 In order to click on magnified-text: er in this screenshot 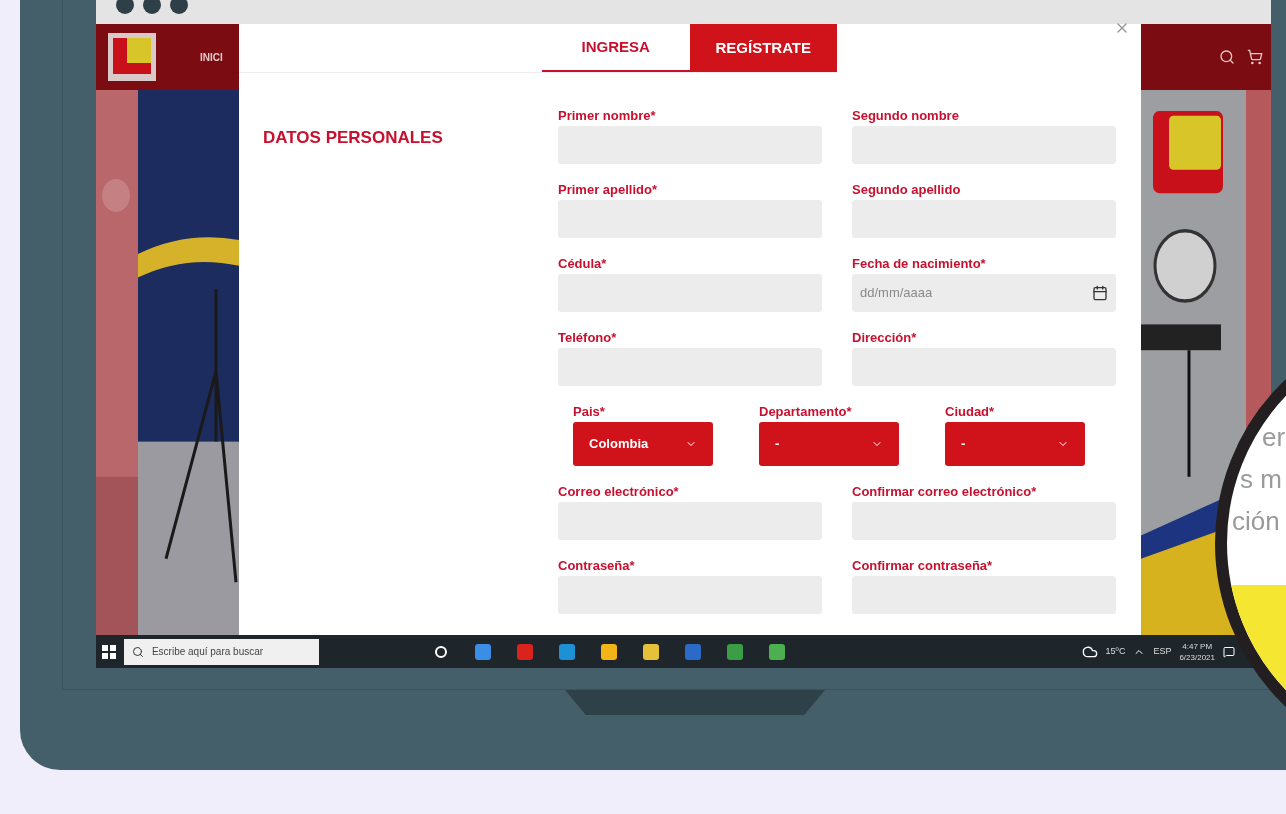, I will do `click(1274, 437)`.